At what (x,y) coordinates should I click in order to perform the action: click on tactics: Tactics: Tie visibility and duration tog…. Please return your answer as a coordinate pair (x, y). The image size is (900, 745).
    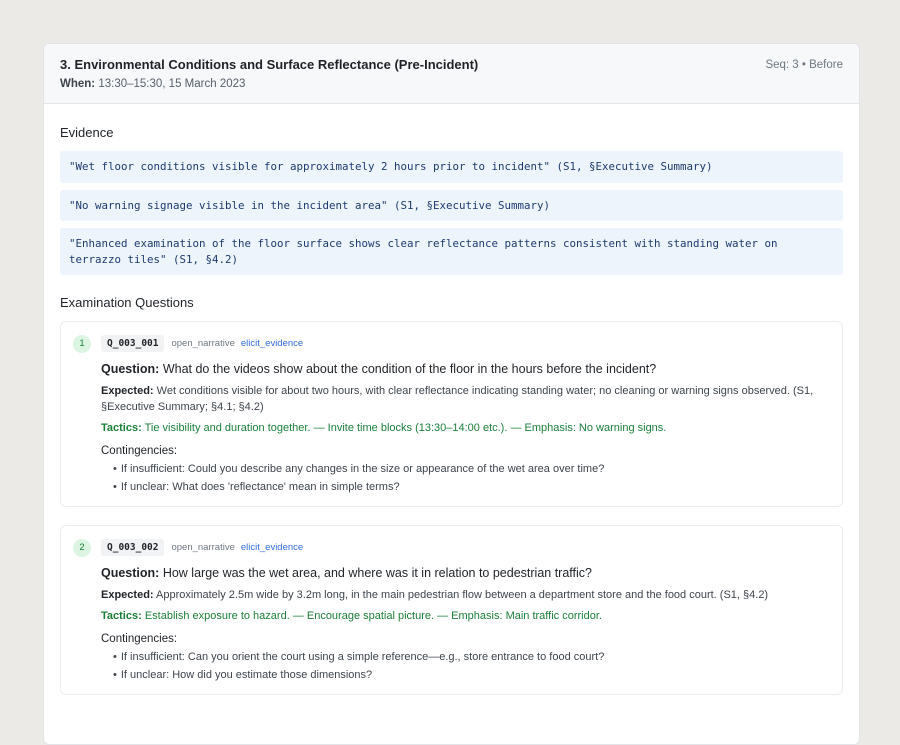
    Looking at the image, I should click on (465, 429).